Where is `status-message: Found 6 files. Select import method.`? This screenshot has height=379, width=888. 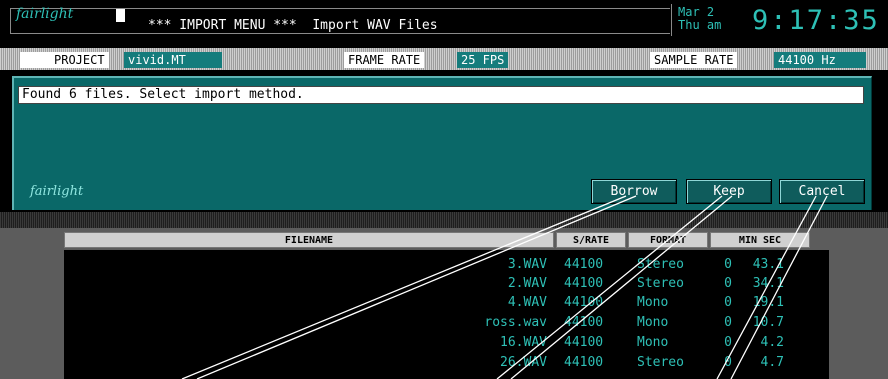
status-message: Found 6 files. Select import method. is located at coordinates (441, 95).